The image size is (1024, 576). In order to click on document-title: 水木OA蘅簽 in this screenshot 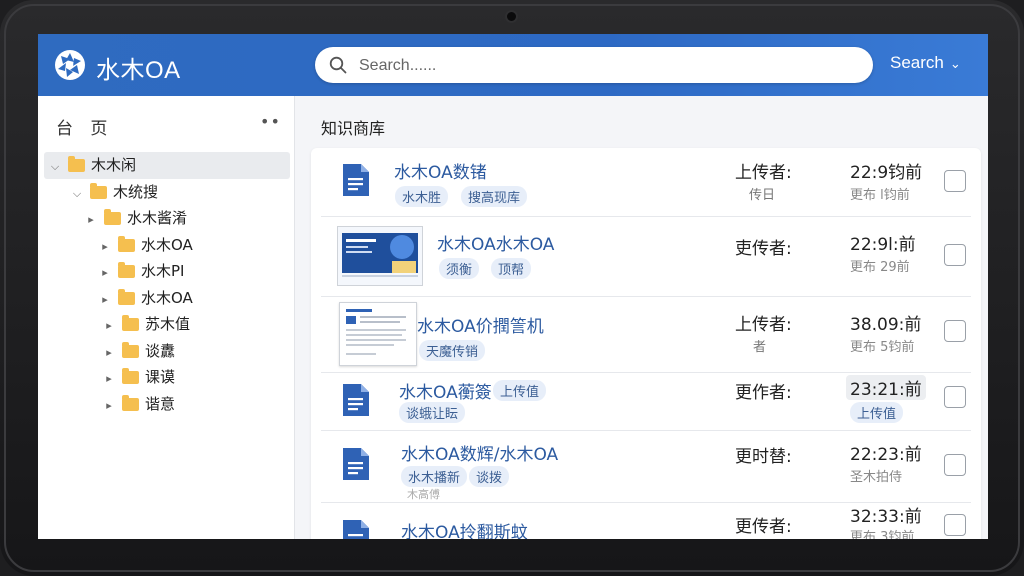, I will do `click(445, 390)`.